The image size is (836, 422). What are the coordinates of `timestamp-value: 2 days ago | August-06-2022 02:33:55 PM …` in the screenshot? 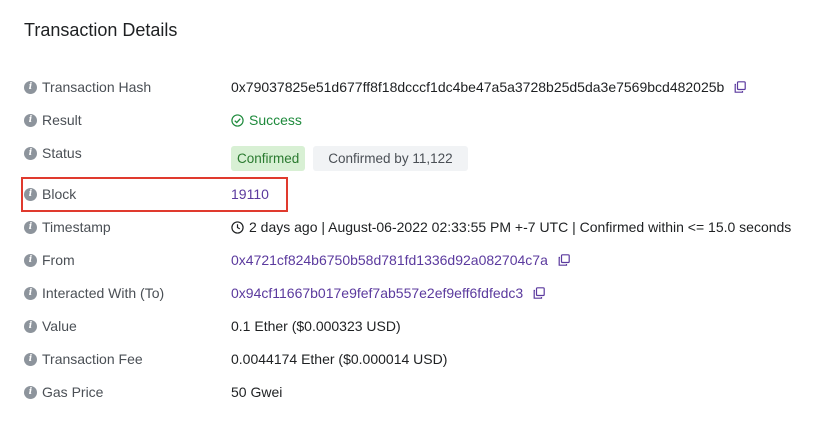 It's located at (520, 227).